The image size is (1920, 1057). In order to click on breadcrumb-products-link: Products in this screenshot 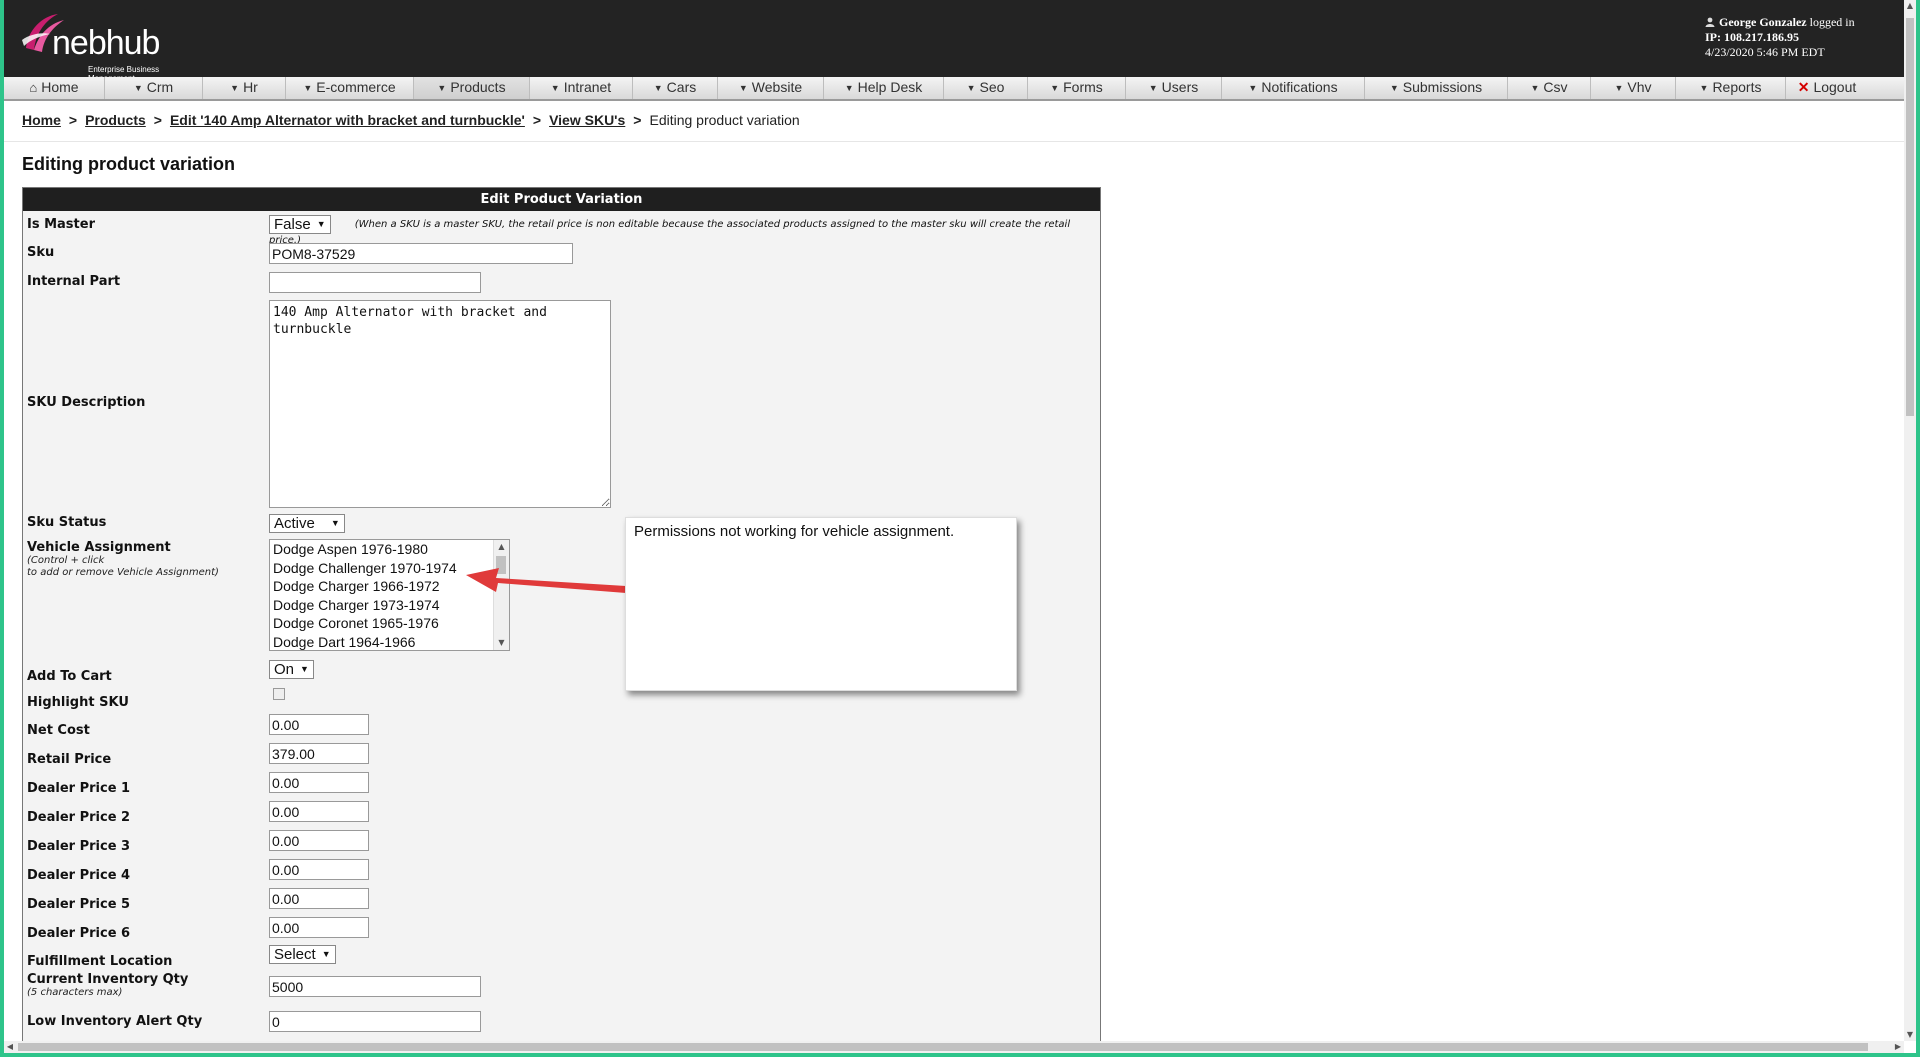, I will do `click(115, 120)`.